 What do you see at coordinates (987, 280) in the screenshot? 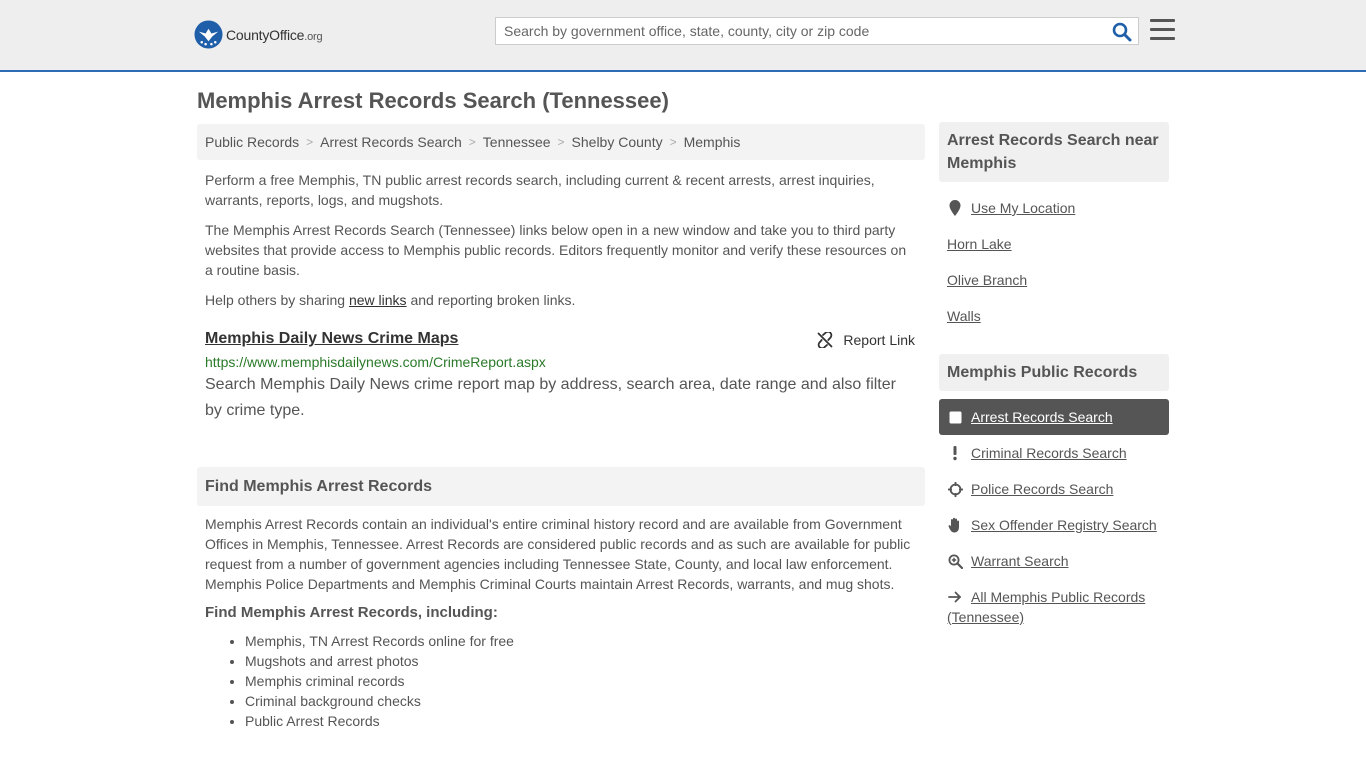
I see `nearby-link: Olive Branch` at bounding box center [987, 280].